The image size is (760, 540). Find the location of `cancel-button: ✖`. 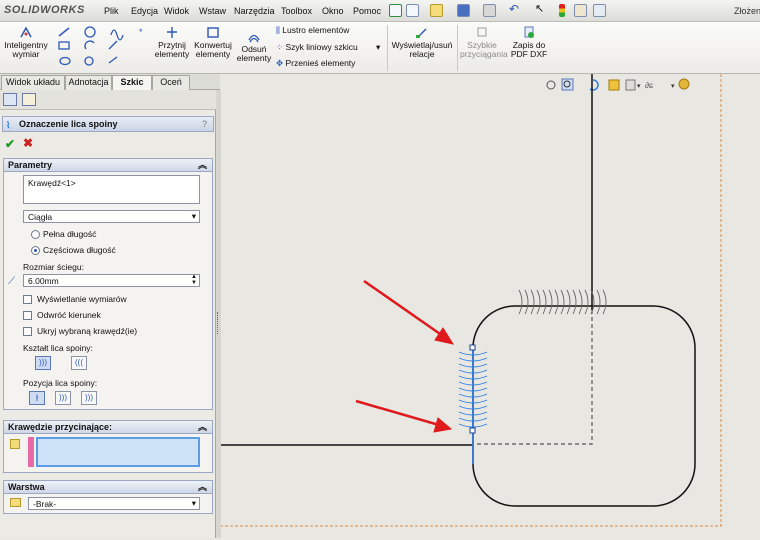

cancel-button: ✖ is located at coordinates (28, 143).